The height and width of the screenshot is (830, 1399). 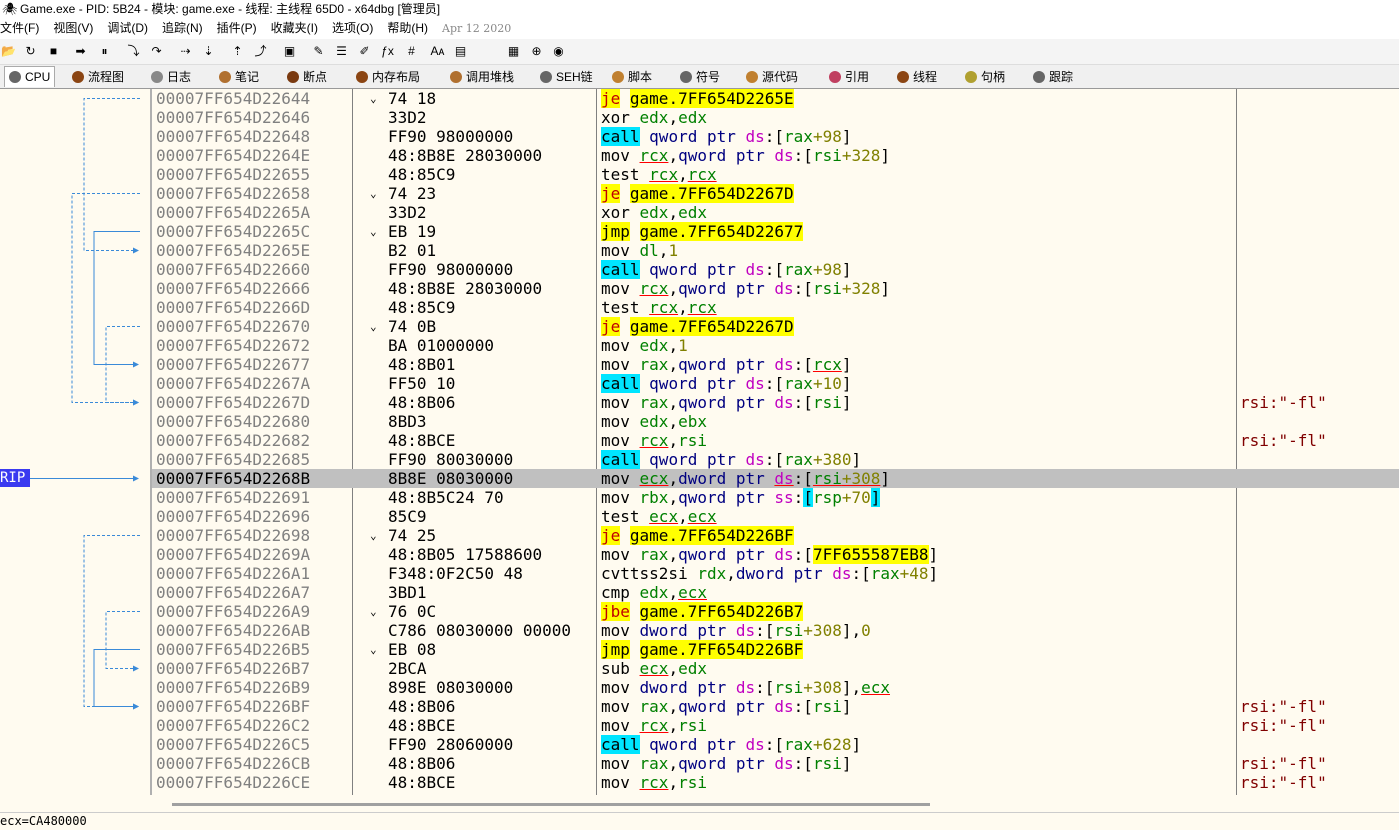 What do you see at coordinates (73, 28) in the screenshot?
I see `menu-item-1: 视图(V)` at bounding box center [73, 28].